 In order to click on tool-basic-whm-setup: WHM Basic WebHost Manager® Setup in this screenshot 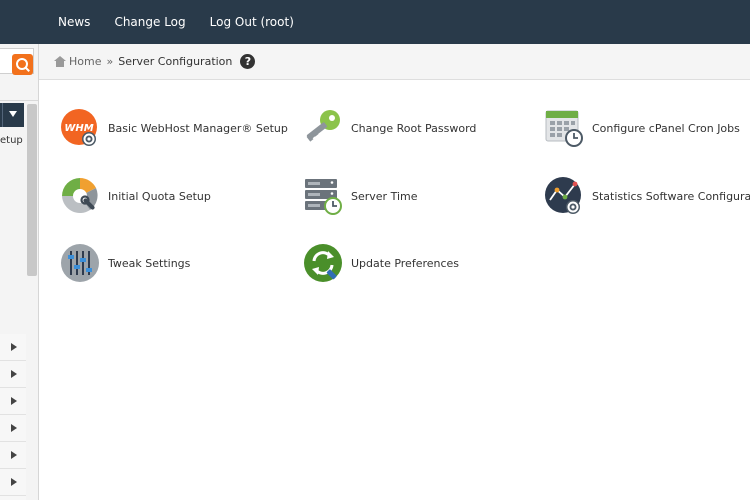, I will do `click(174, 128)`.